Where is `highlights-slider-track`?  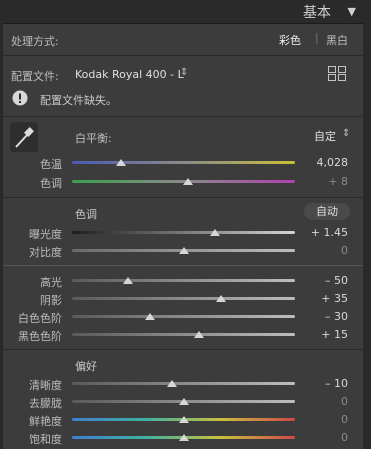 highlights-slider-track is located at coordinates (183, 280).